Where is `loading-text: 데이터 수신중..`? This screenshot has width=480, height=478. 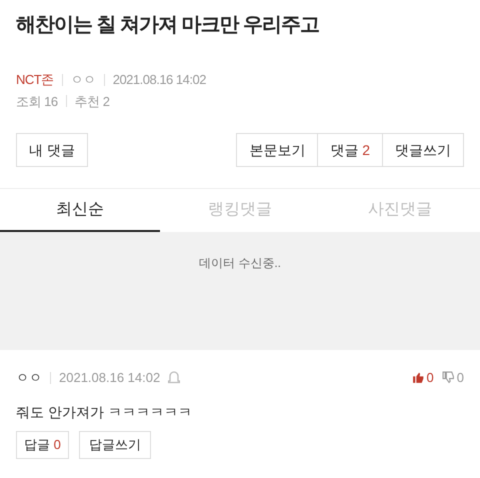
loading-text: 데이터 수신중.. is located at coordinates (239, 263).